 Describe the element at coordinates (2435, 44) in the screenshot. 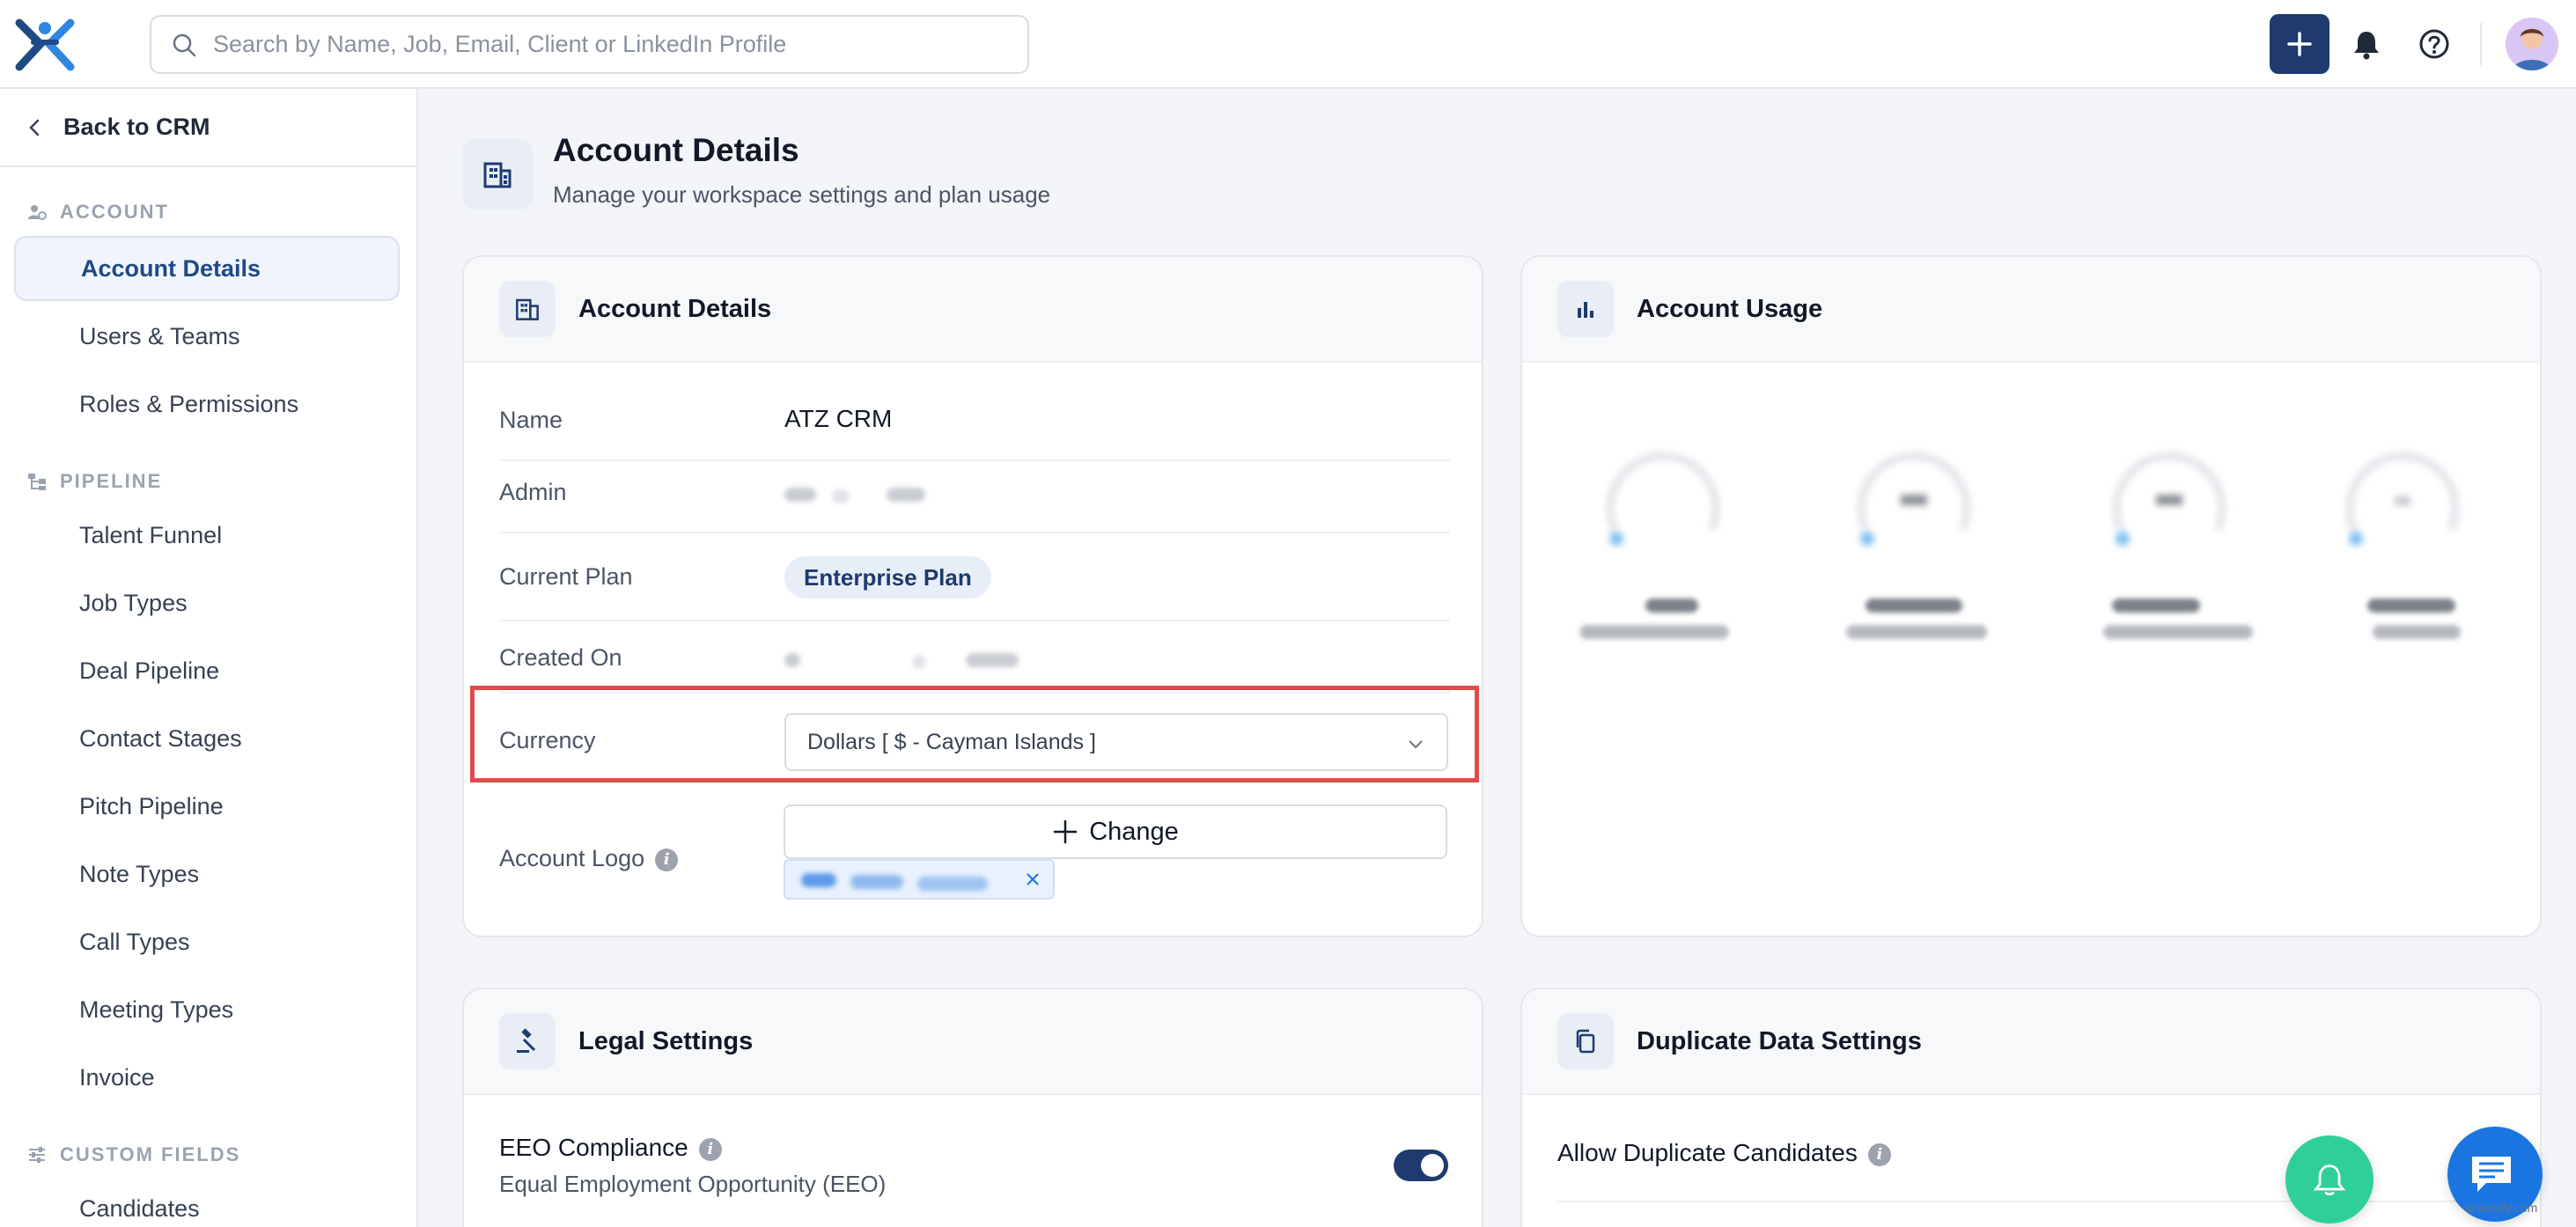

I see `help-icon` at that location.